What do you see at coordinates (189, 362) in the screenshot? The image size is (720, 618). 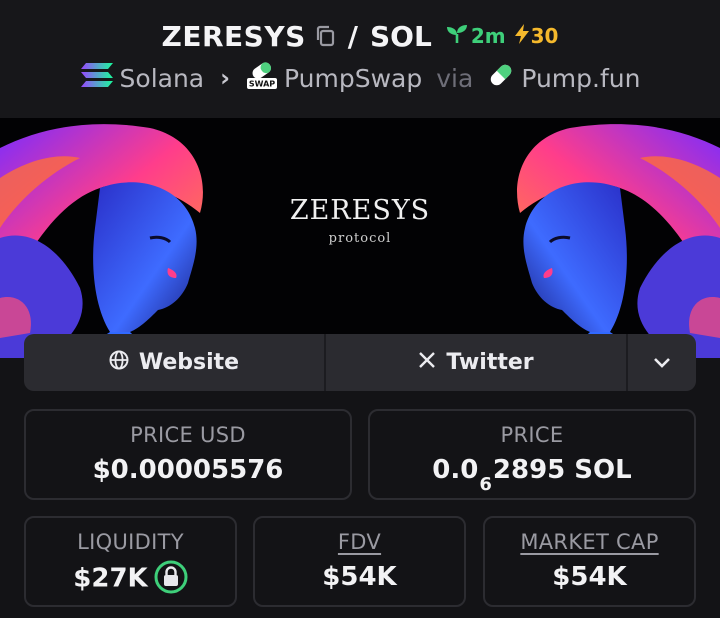 I see `website-label: Website` at bounding box center [189, 362].